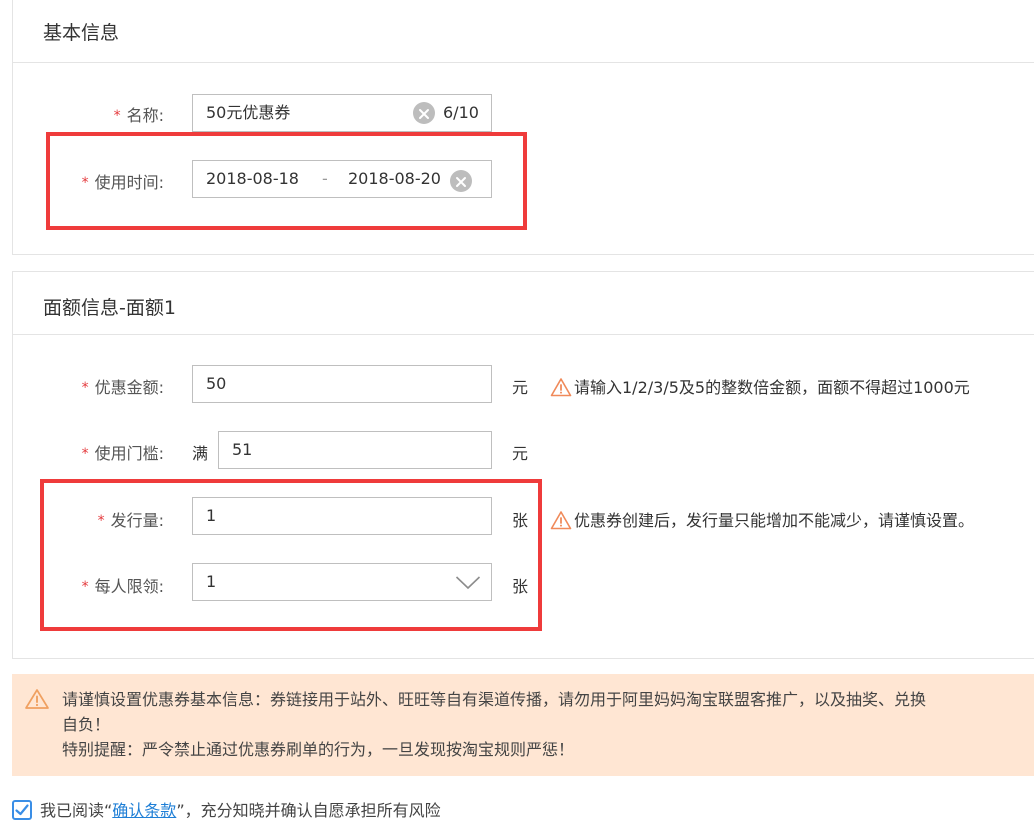  I want to click on name-counter: 6/10, so click(461, 112).